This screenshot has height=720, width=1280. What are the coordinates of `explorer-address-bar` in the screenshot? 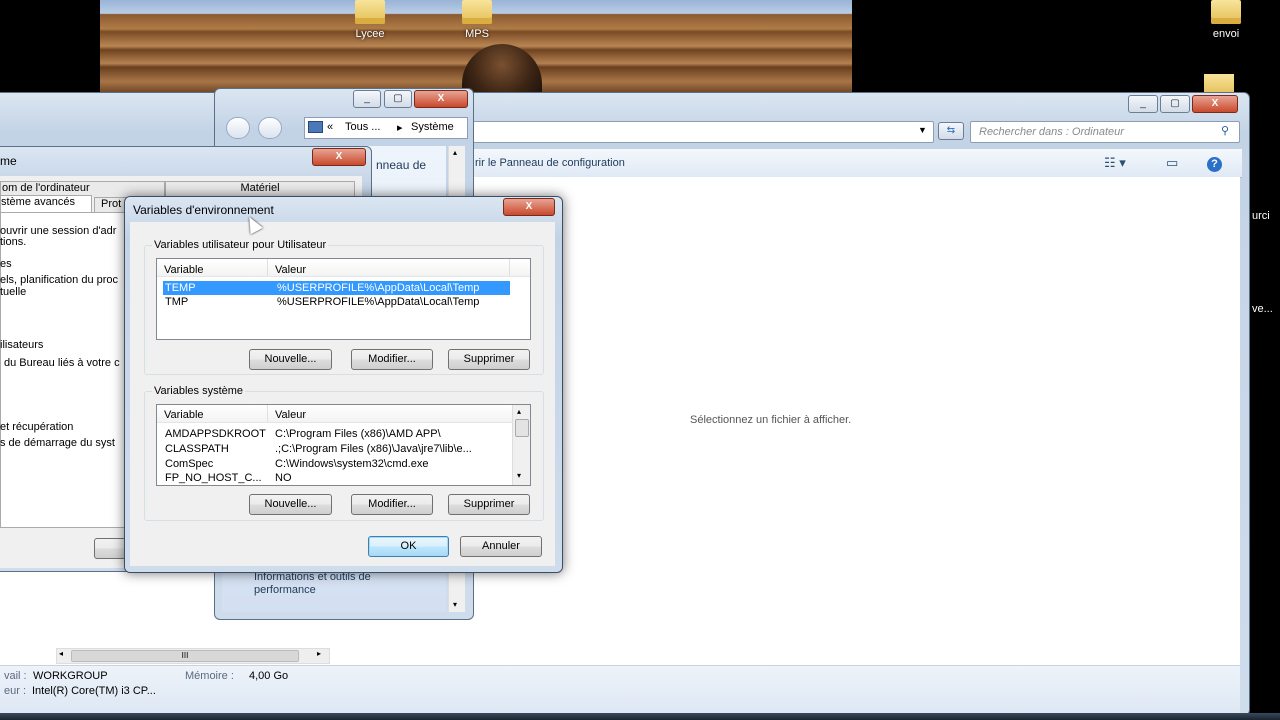 It's located at (702, 132).